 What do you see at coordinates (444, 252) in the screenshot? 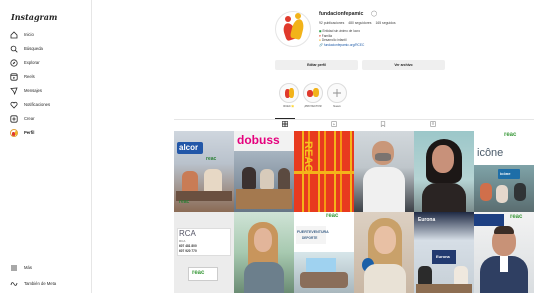
I see `post-tile: Eurona Eurona` at bounding box center [444, 252].